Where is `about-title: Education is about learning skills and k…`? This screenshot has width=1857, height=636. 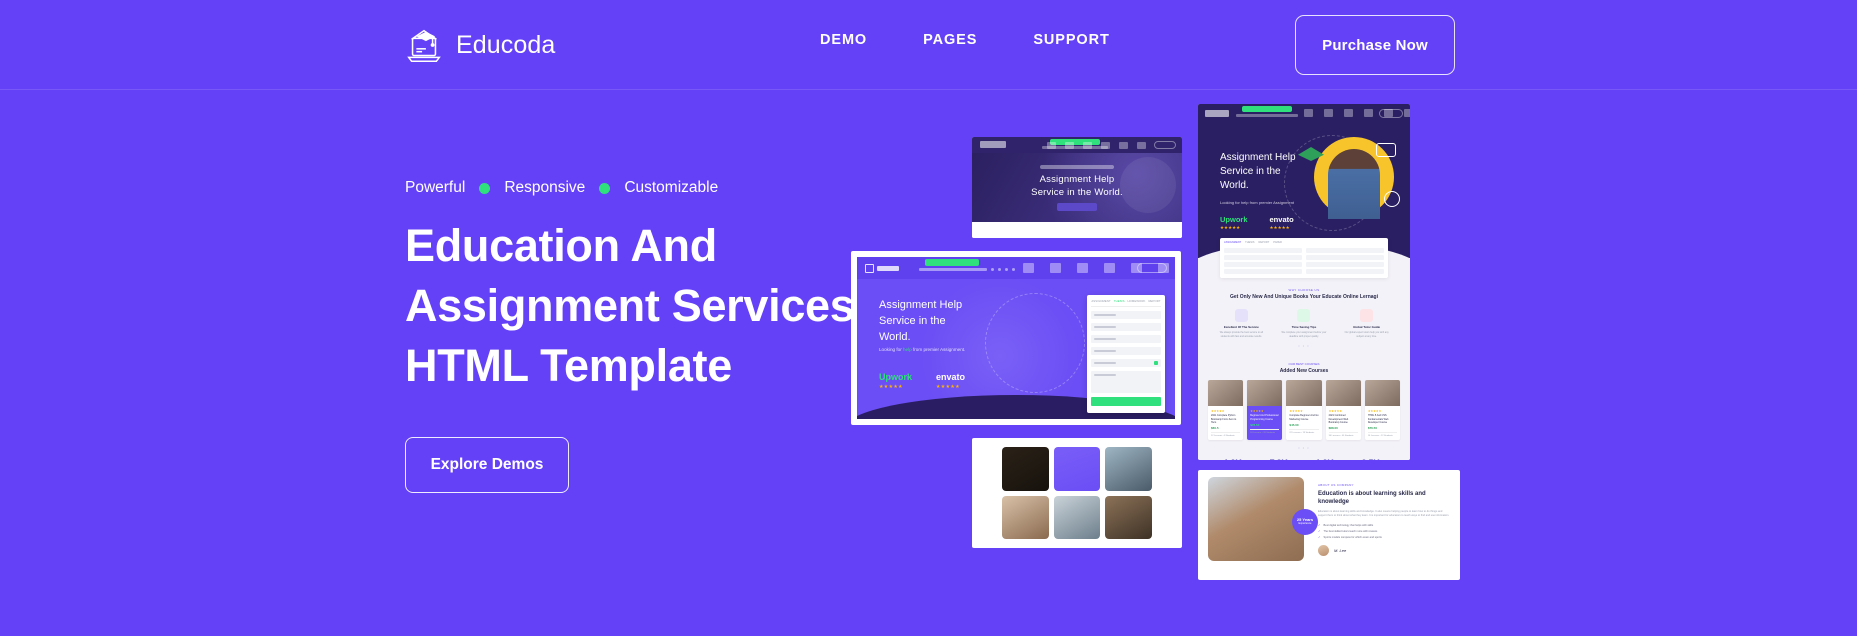
about-title: Education is about learning skills and k… is located at coordinates (1372, 498).